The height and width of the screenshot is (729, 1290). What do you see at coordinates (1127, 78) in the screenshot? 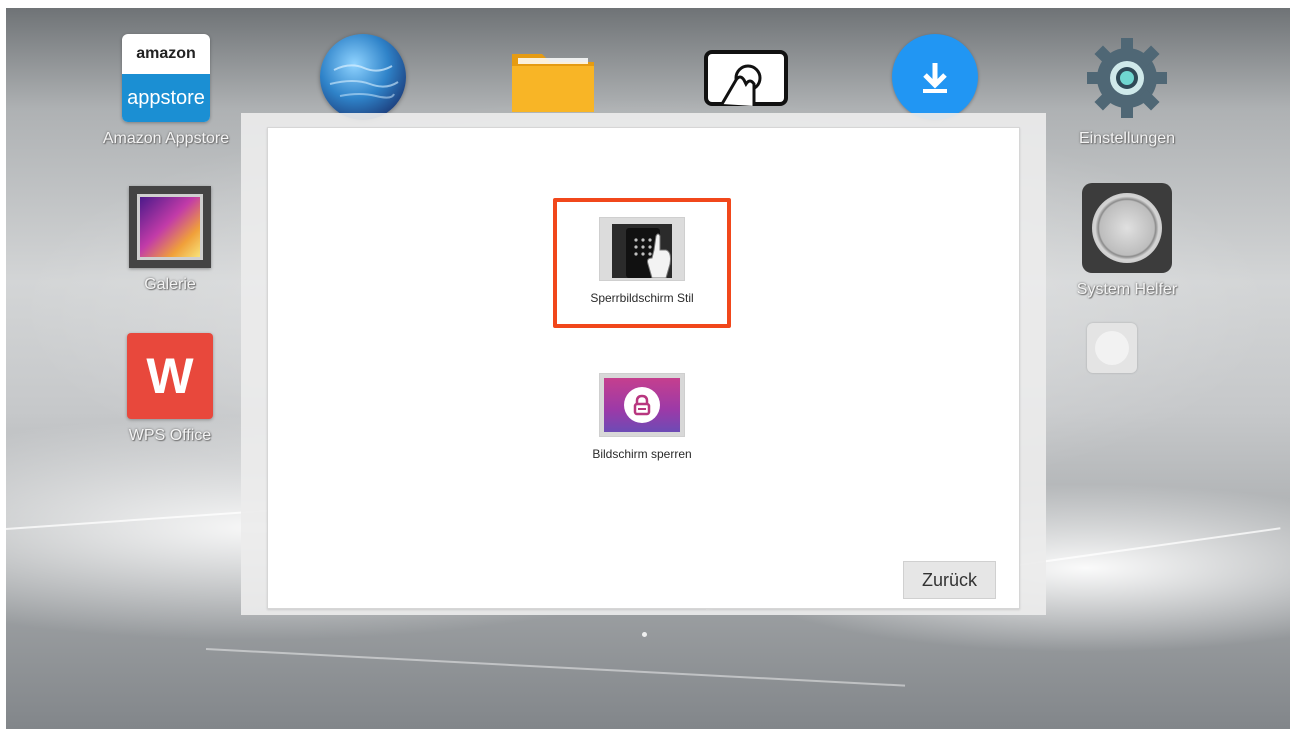
I see `gear-icon` at bounding box center [1127, 78].